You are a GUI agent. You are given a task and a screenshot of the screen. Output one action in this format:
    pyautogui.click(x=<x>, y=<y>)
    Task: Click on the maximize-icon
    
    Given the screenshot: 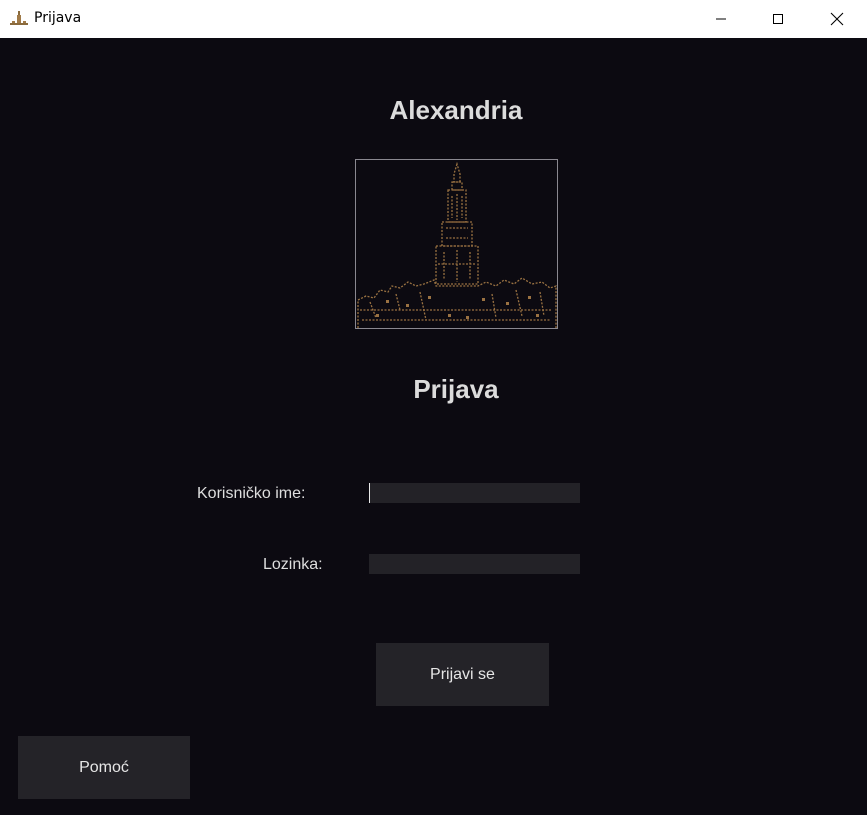 What is the action you would take?
    pyautogui.click(x=778, y=19)
    